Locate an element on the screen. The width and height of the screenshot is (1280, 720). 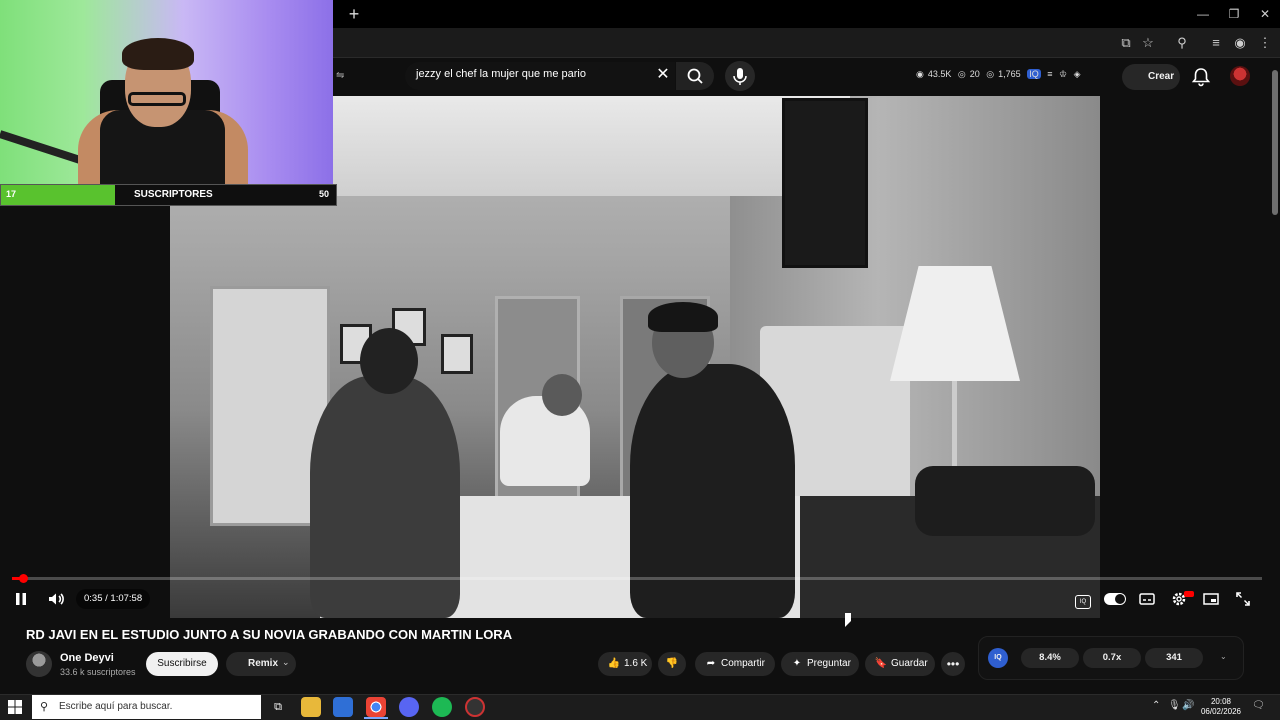
spotify-icon is located at coordinates (442, 707).